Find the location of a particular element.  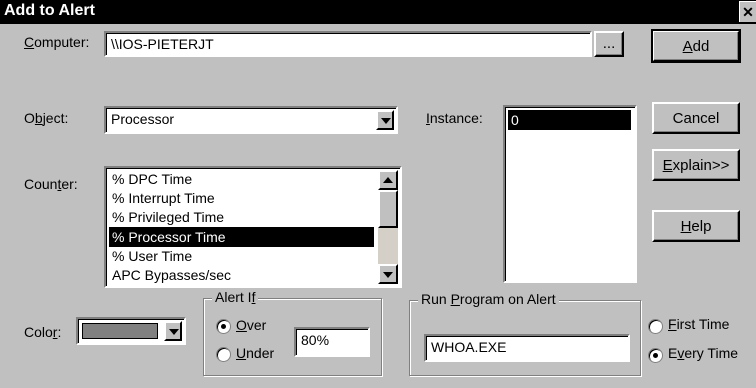

color-label: Color: is located at coordinates (43, 332).